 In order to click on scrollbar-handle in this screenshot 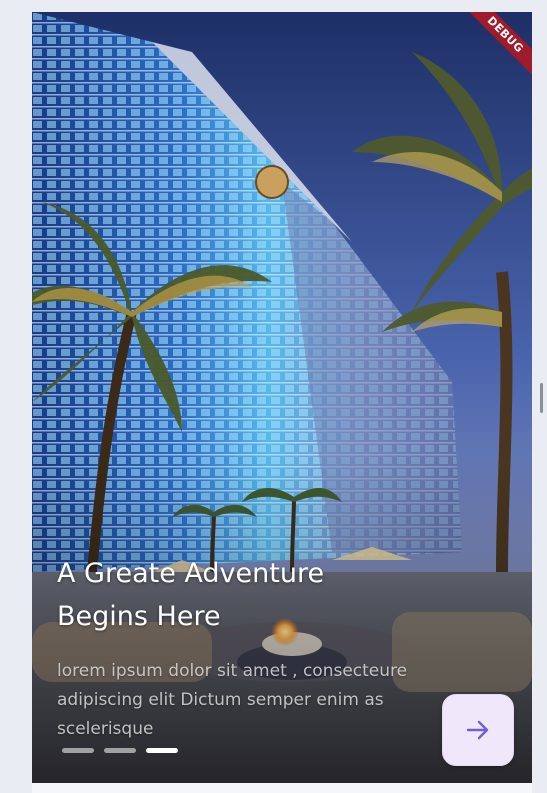, I will do `click(541, 398)`.